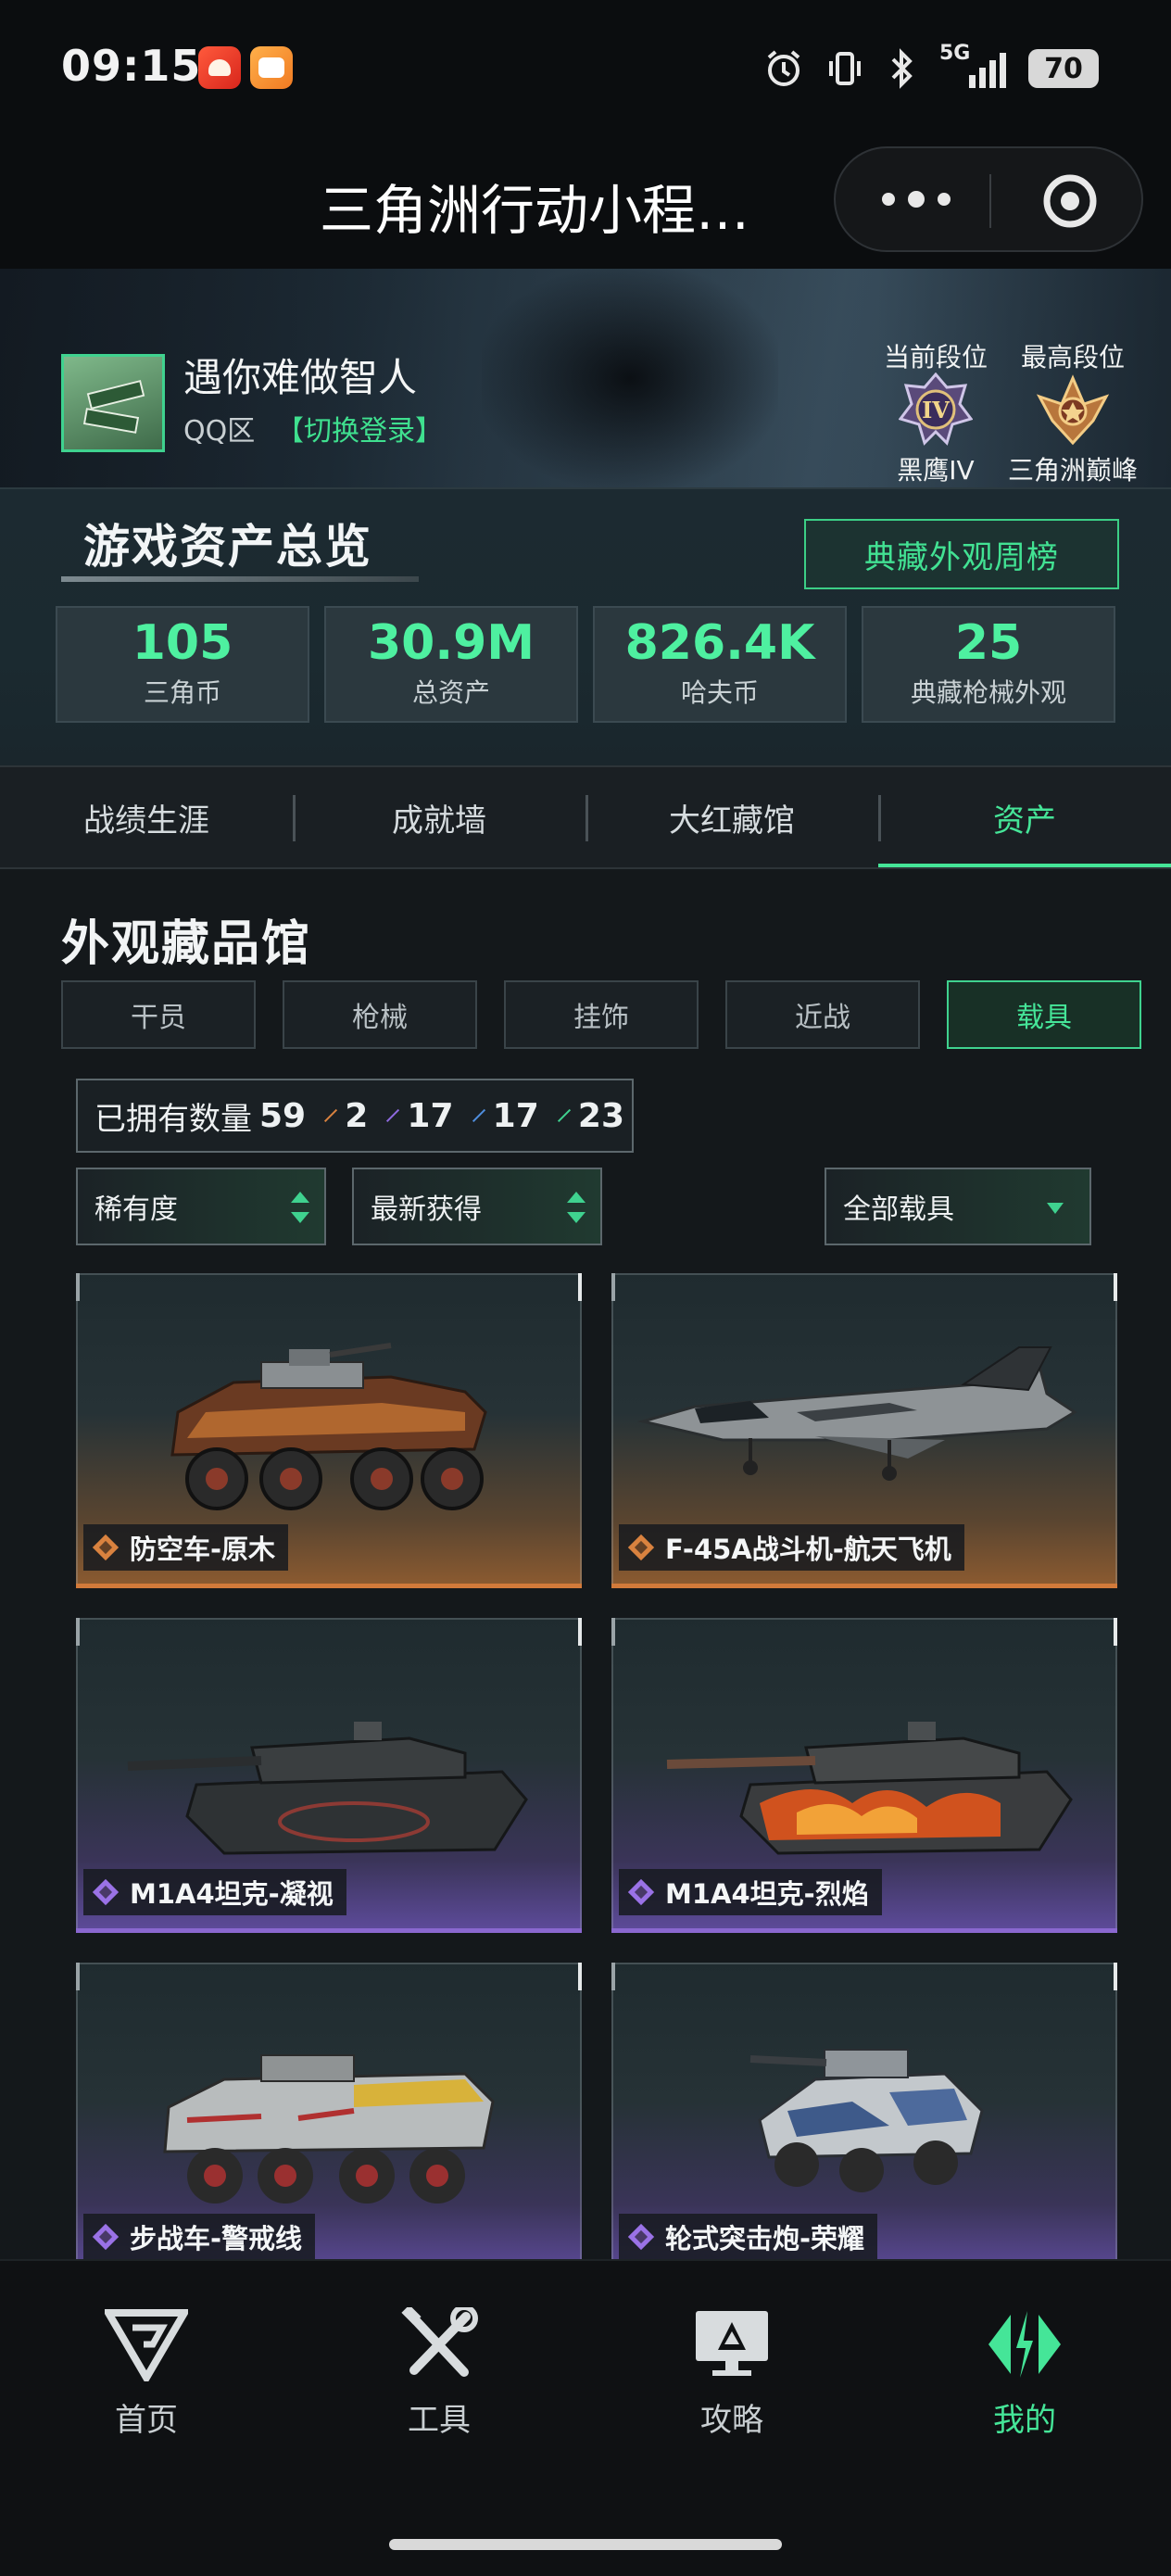 The image size is (1171, 2576). I want to click on tab-red-collection: 大红藏馆, so click(732, 817).